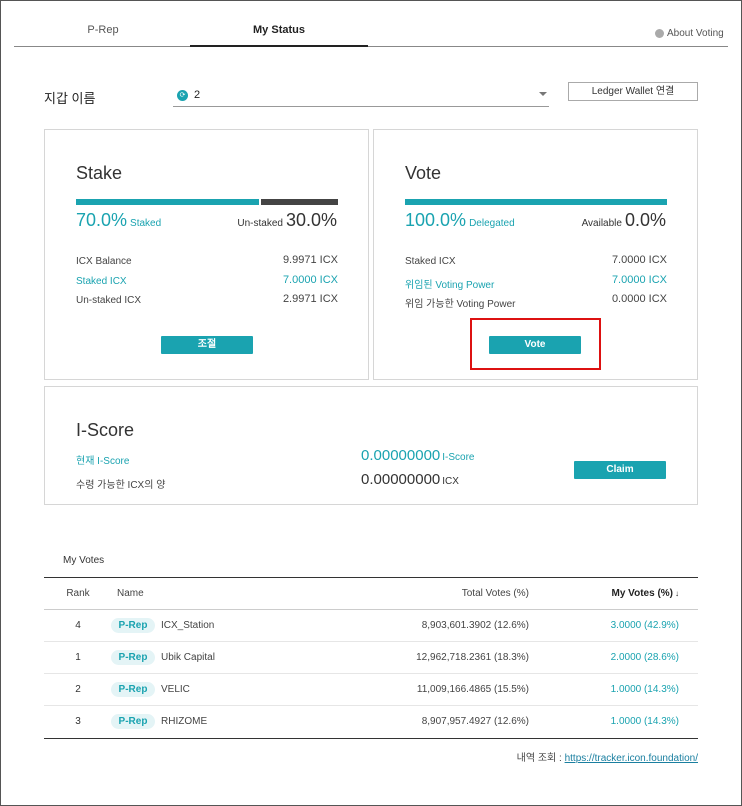 Image resolution: width=742 pixels, height=806 pixels. What do you see at coordinates (130, 593) in the screenshot?
I see `col-name: Name` at bounding box center [130, 593].